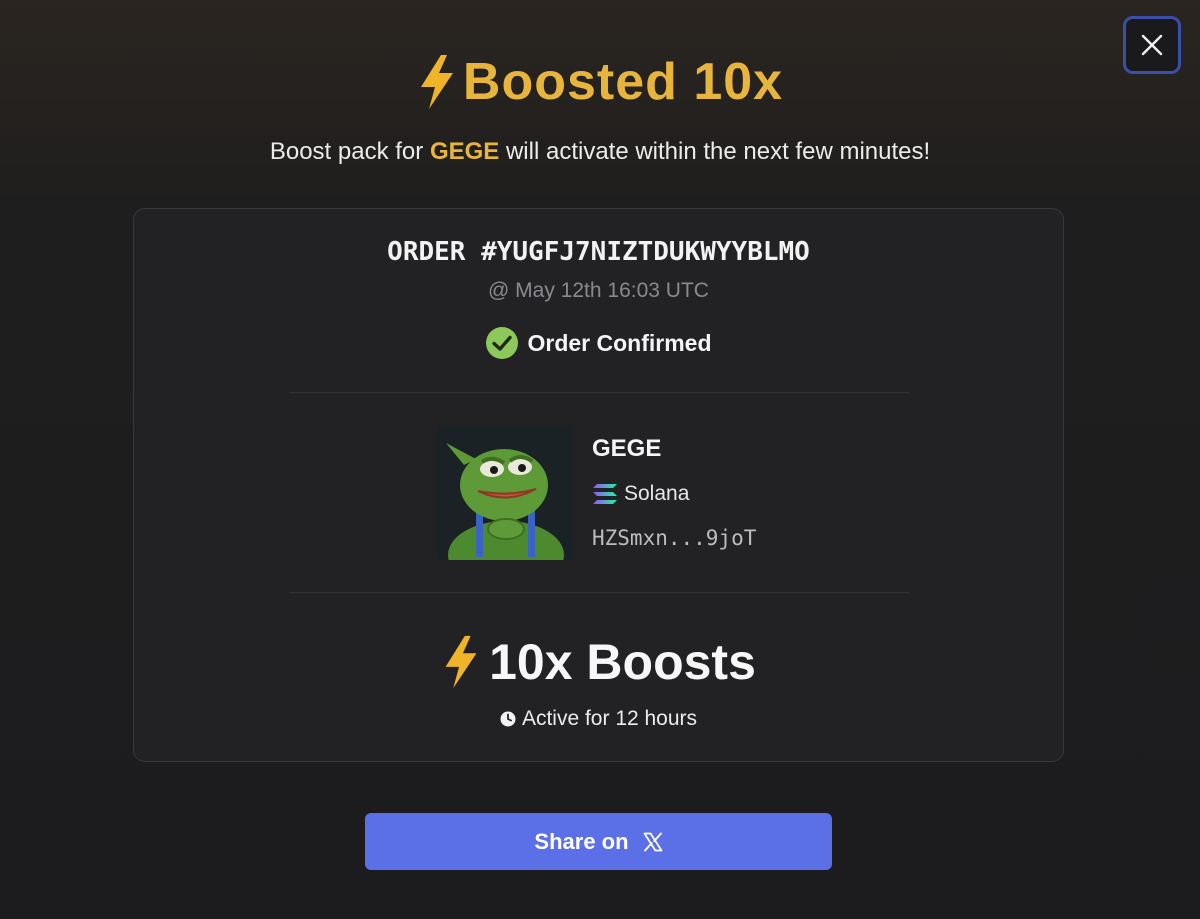 The height and width of the screenshot is (919, 1200). What do you see at coordinates (598, 290) in the screenshot?
I see `order-timestamp: @ May 12th 16:03 UTC` at bounding box center [598, 290].